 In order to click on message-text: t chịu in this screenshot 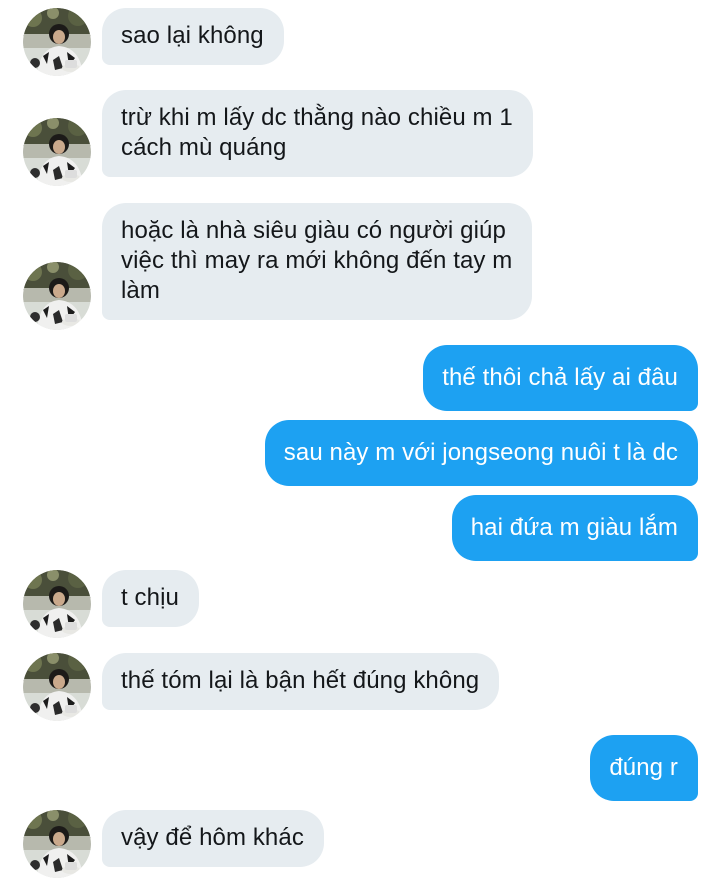, I will do `click(150, 597)`.